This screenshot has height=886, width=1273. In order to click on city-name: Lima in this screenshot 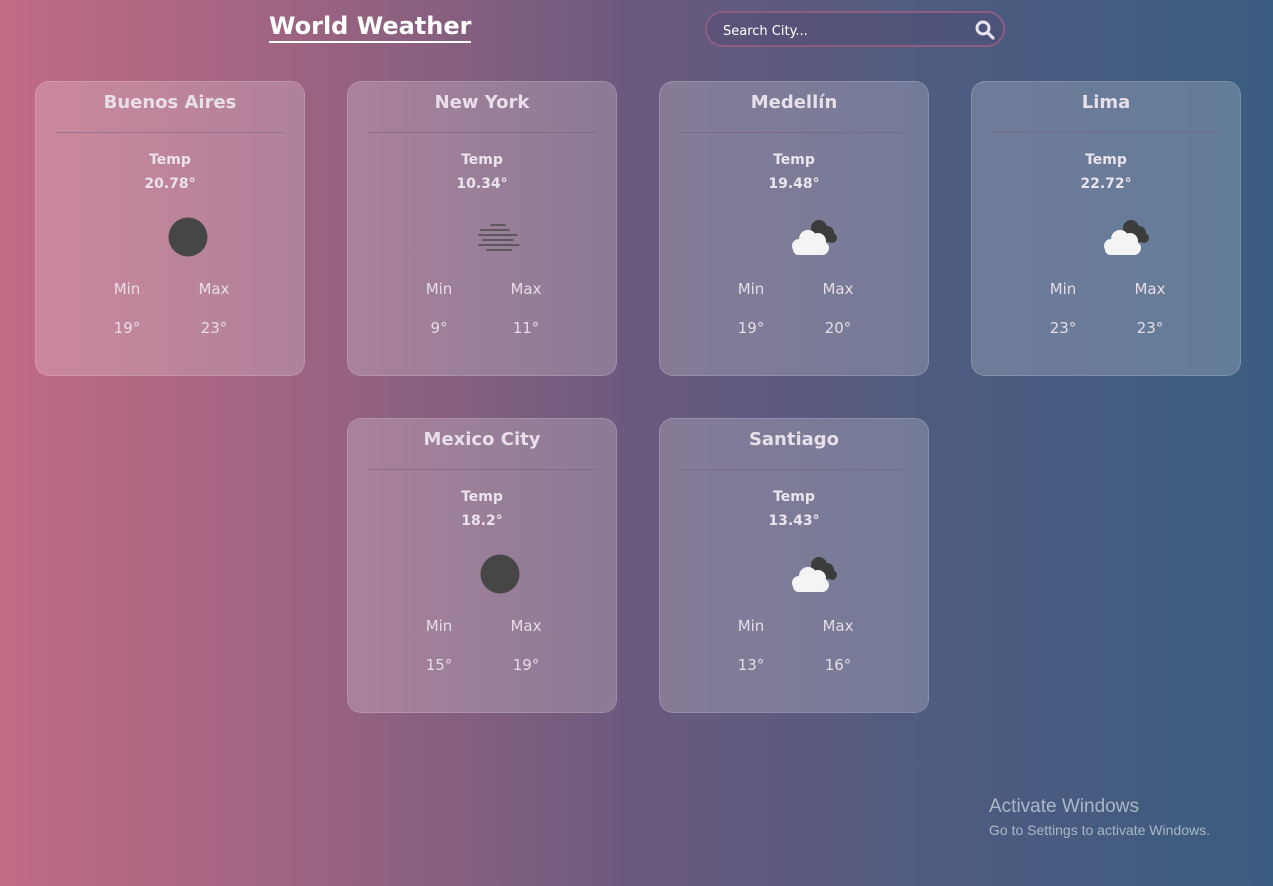, I will do `click(1106, 102)`.